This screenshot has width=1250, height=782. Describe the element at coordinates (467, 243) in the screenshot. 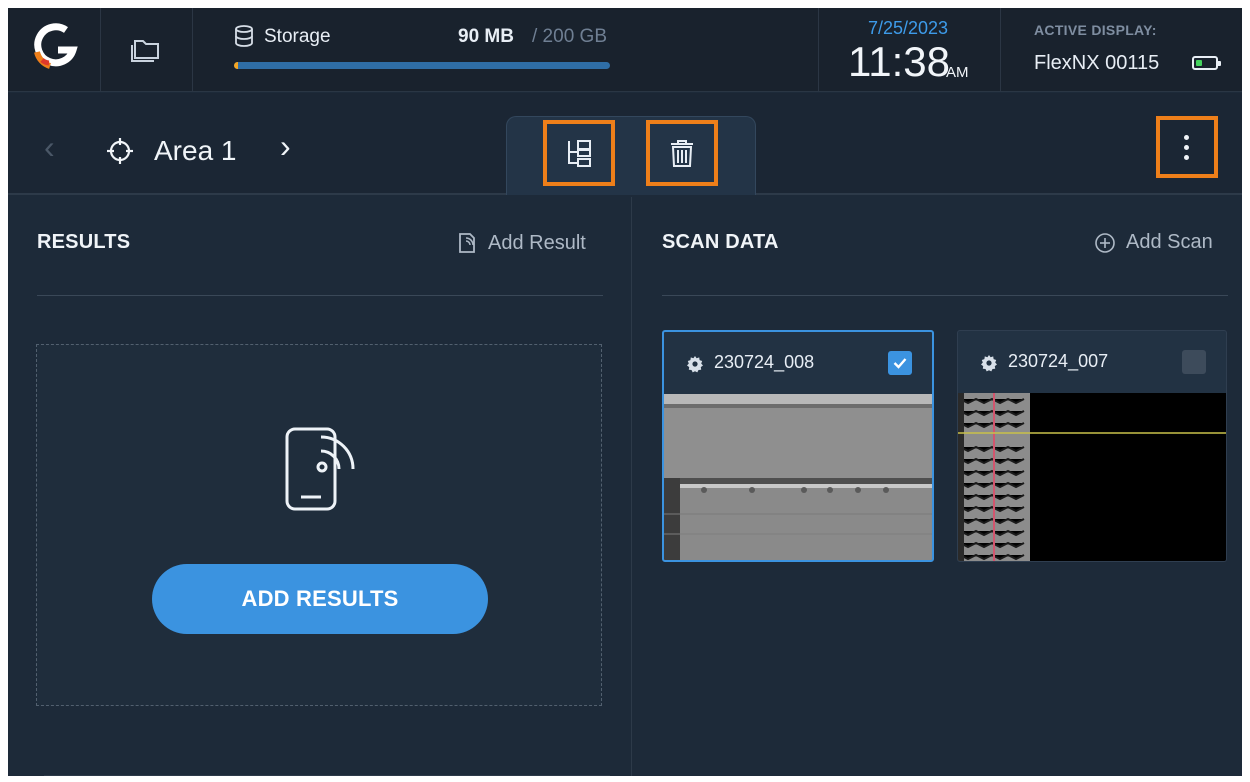

I see `add-result-icon` at that location.